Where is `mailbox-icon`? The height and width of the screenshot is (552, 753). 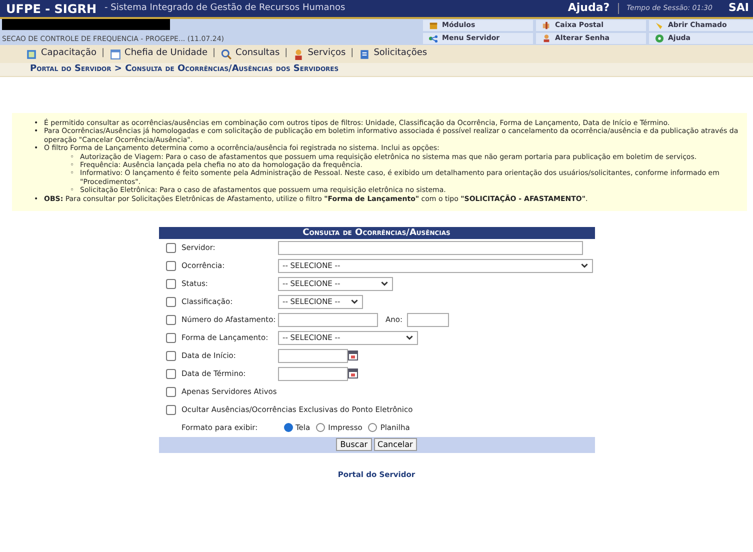
mailbox-icon is located at coordinates (546, 25).